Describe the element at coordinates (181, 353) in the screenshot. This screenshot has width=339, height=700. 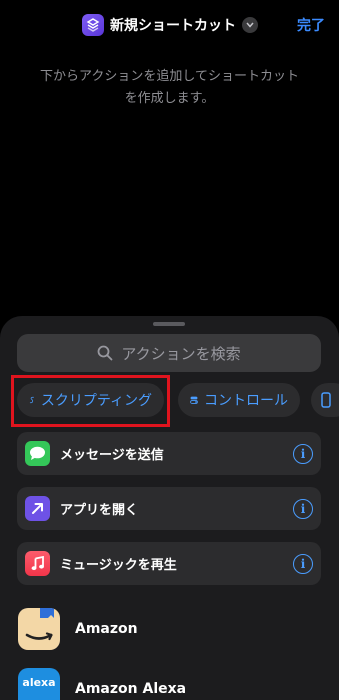
I see `search-placeholder: アクションを検索` at that location.